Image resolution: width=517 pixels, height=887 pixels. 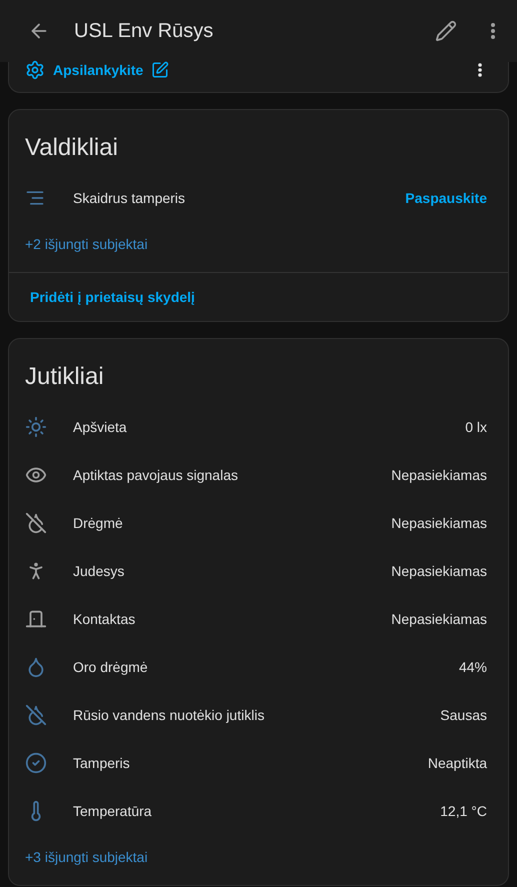 What do you see at coordinates (98, 523) in the screenshot?
I see `sensor-name: Drėgmė` at bounding box center [98, 523].